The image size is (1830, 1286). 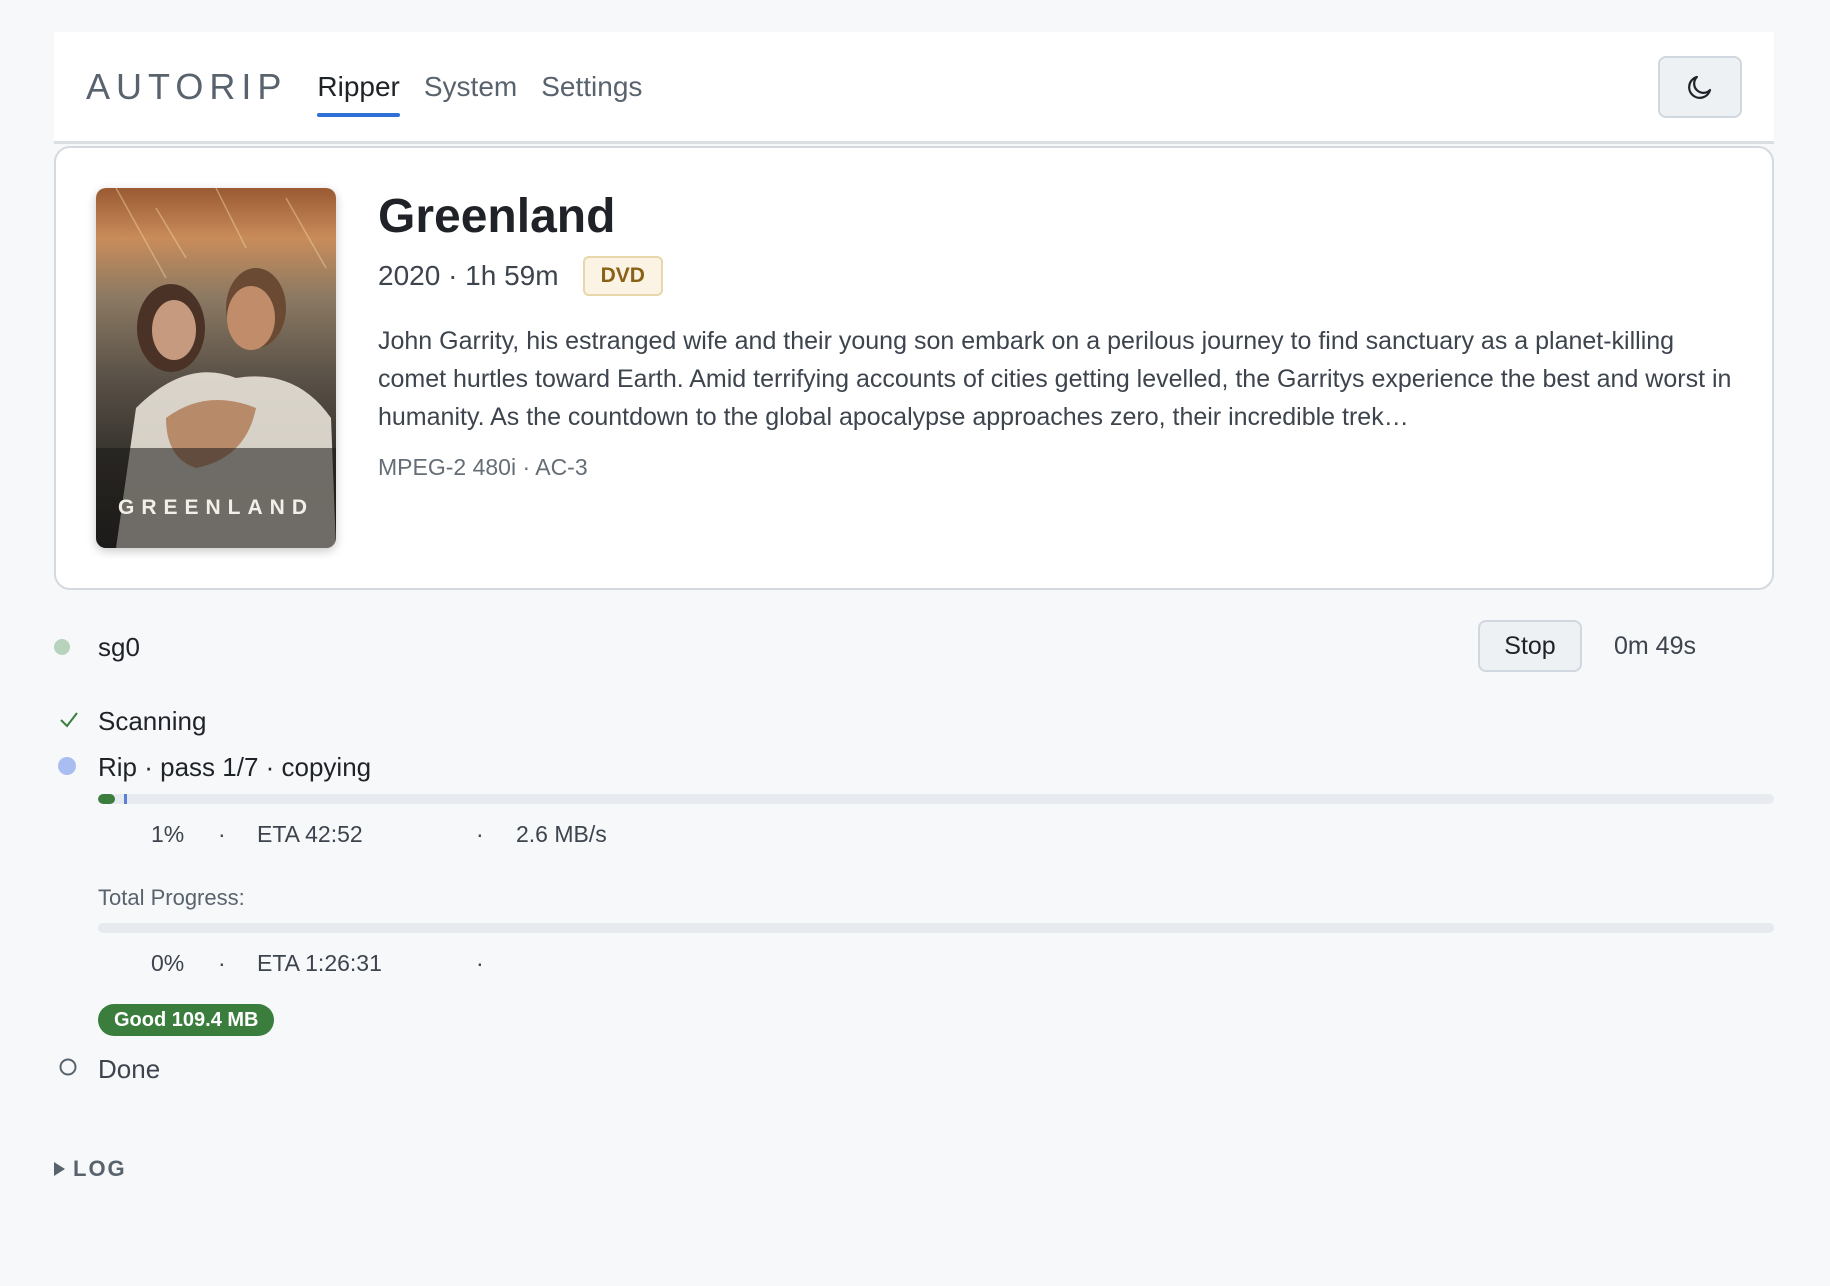 I want to click on drive-name: sg0, so click(x=119, y=647).